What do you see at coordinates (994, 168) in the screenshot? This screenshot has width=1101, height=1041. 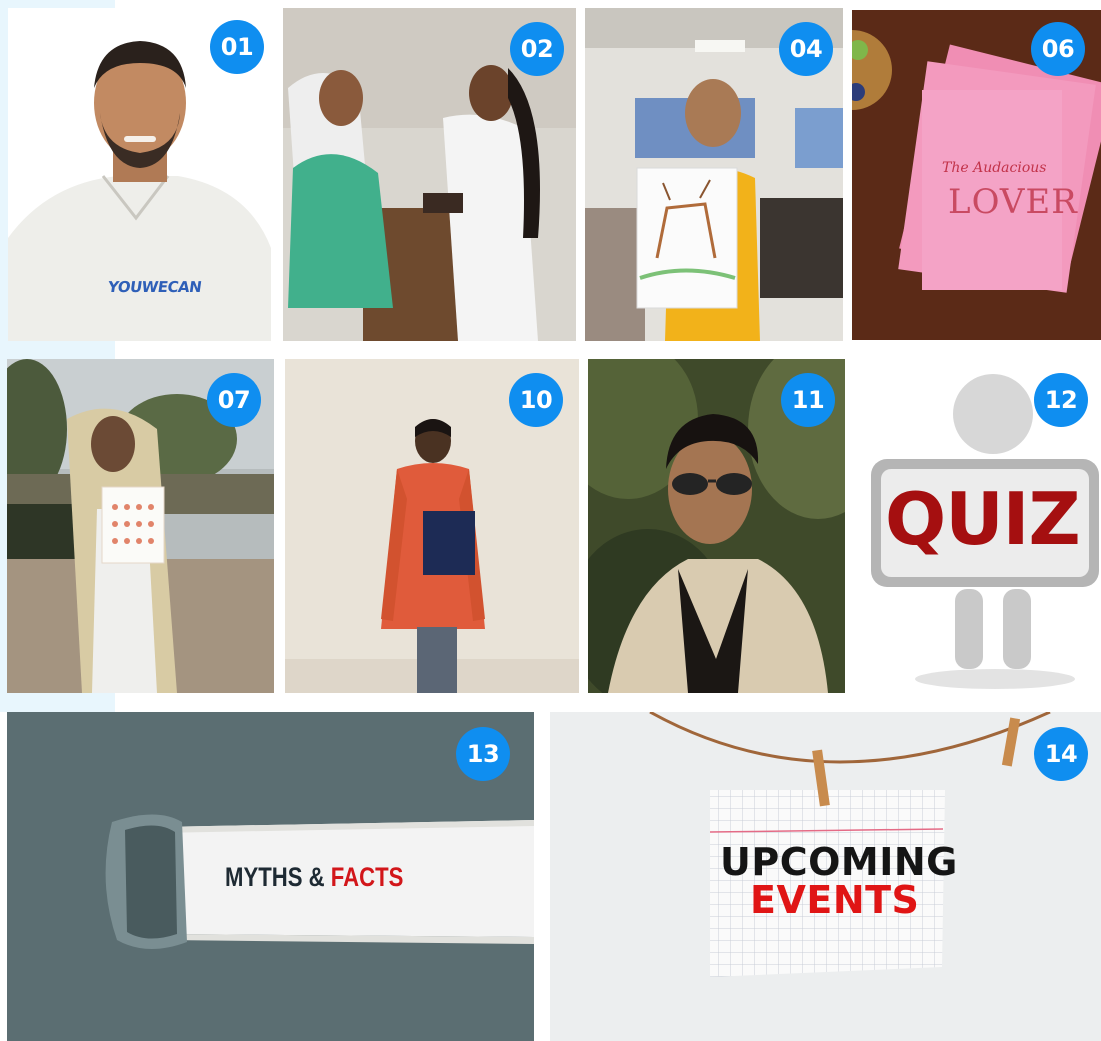 I see `book-title-text: The Audacious` at bounding box center [994, 168].